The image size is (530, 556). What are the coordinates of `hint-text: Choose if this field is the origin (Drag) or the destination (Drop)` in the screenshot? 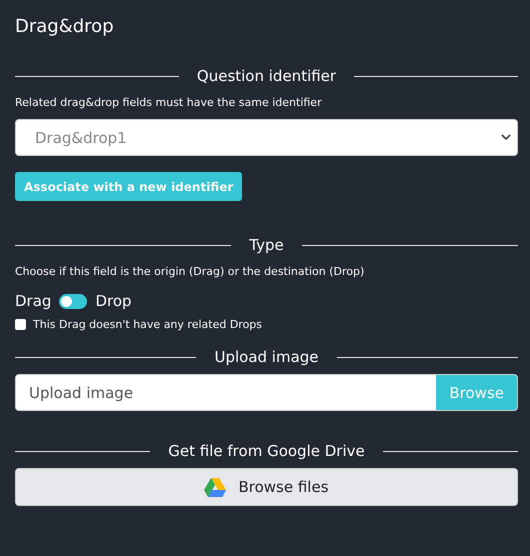 It's located at (190, 271).